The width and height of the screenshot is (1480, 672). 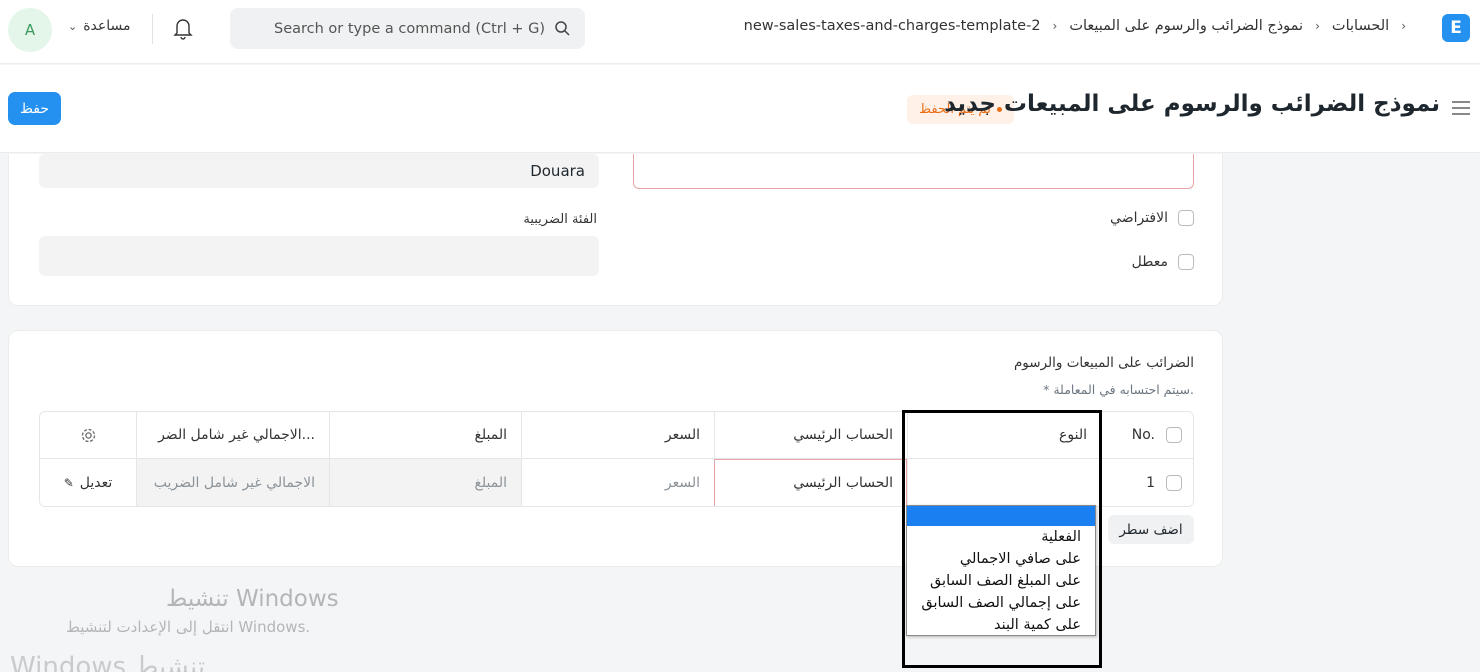 What do you see at coordinates (425, 482) in the screenshot?
I see `cell-amount: المبلغ` at bounding box center [425, 482].